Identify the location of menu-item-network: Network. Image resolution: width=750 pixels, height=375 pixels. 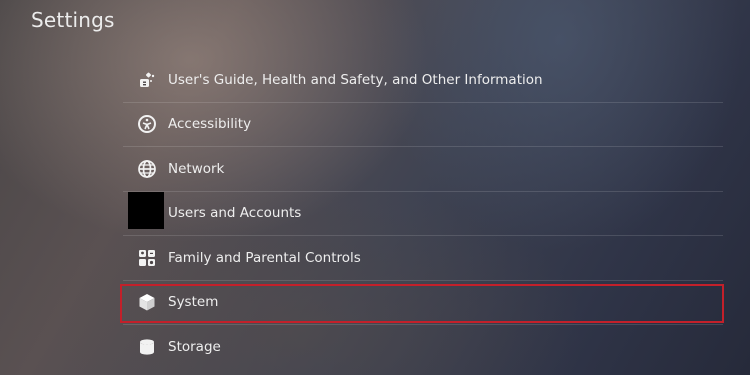
(423, 169).